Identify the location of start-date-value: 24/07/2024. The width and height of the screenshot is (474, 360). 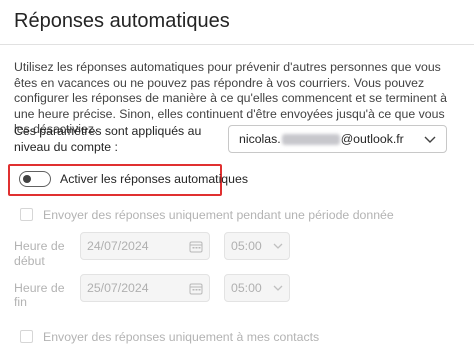
(118, 246).